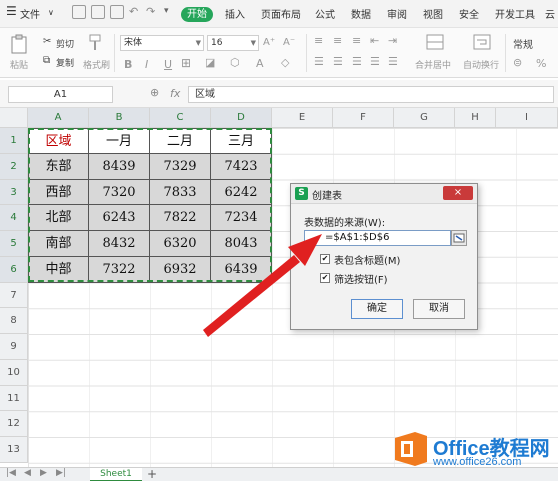 This screenshot has height=481, width=558. Describe the element at coordinates (458, 193) in the screenshot. I see `close-button: ×` at that location.